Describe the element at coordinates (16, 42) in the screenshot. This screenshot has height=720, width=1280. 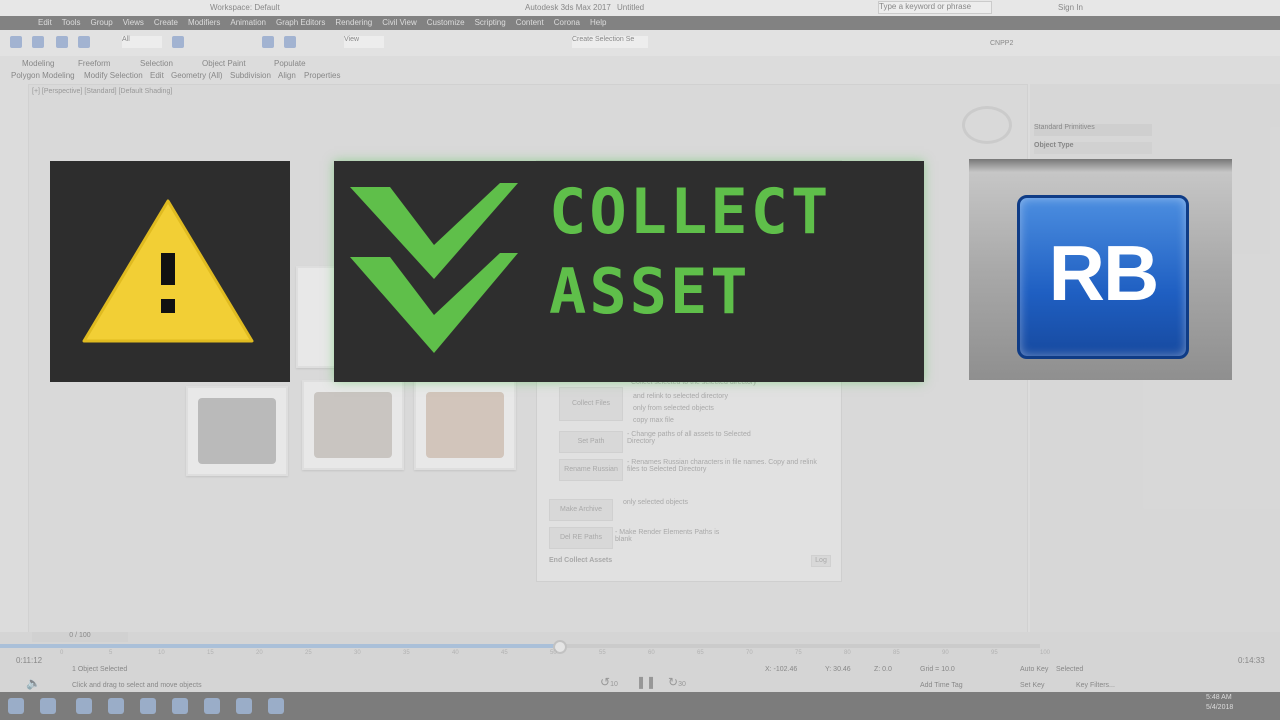
I see `undo-icon` at that location.